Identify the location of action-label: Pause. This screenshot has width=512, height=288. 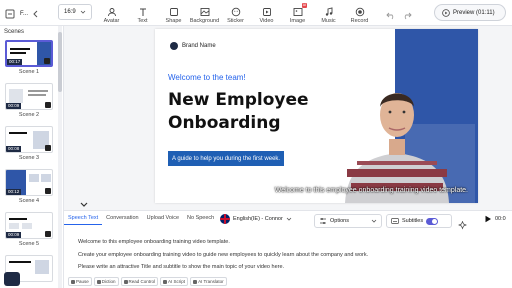
(82, 281).